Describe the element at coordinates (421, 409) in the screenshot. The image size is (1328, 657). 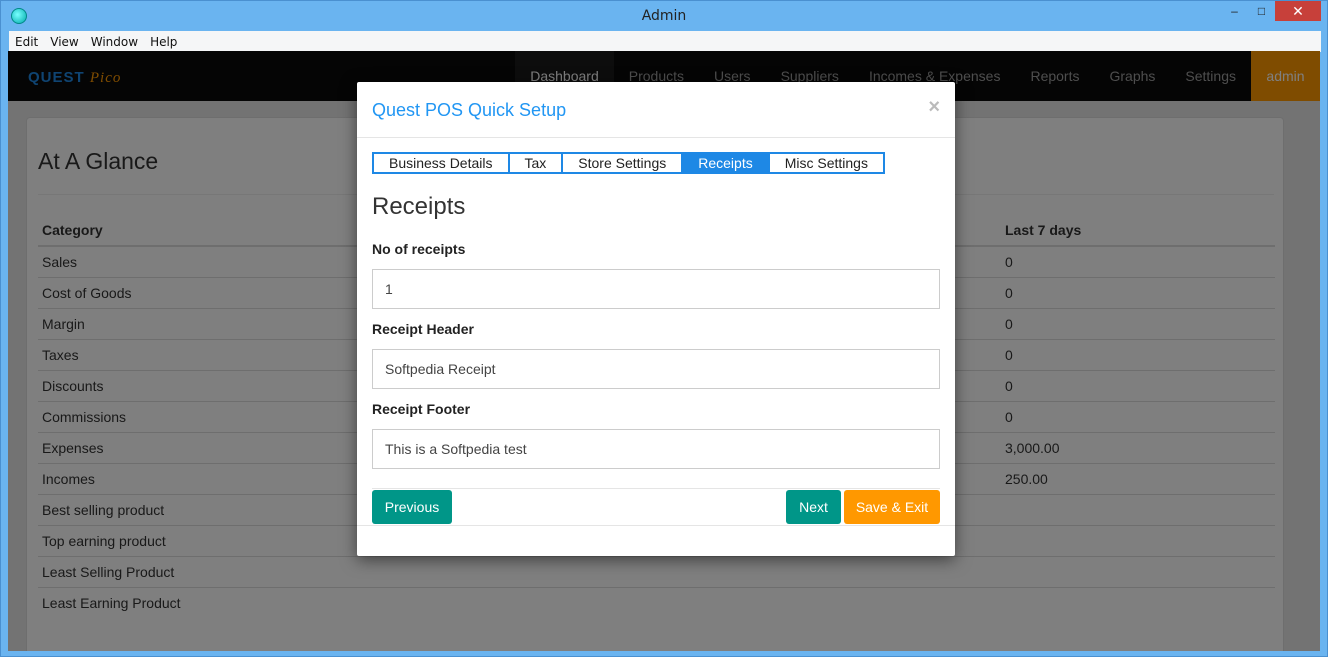
I see `receipt-footer-label: Receipt Footer` at that location.